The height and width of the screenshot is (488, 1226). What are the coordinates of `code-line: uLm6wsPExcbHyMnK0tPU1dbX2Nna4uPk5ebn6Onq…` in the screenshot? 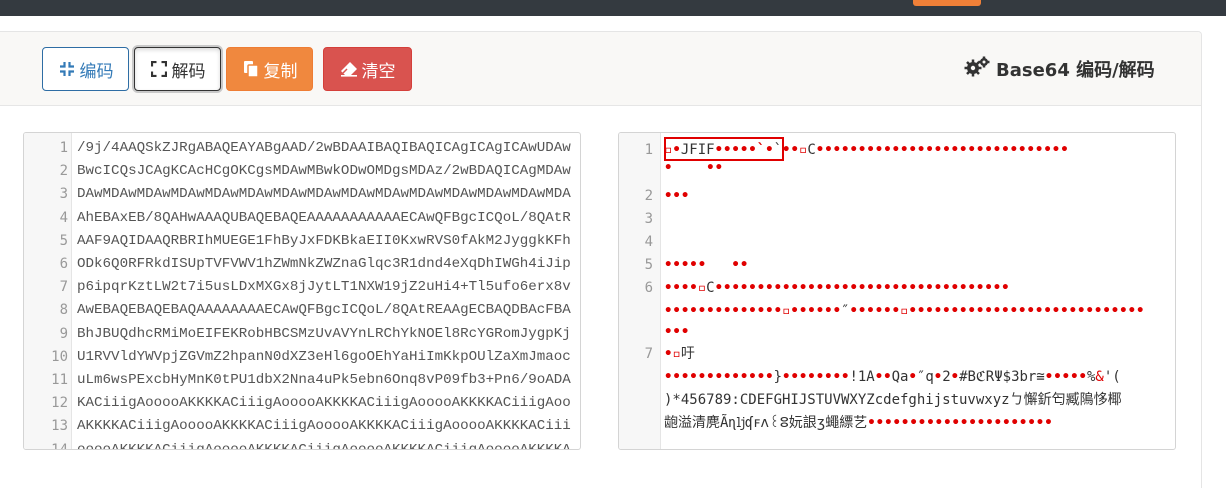 It's located at (324, 380).